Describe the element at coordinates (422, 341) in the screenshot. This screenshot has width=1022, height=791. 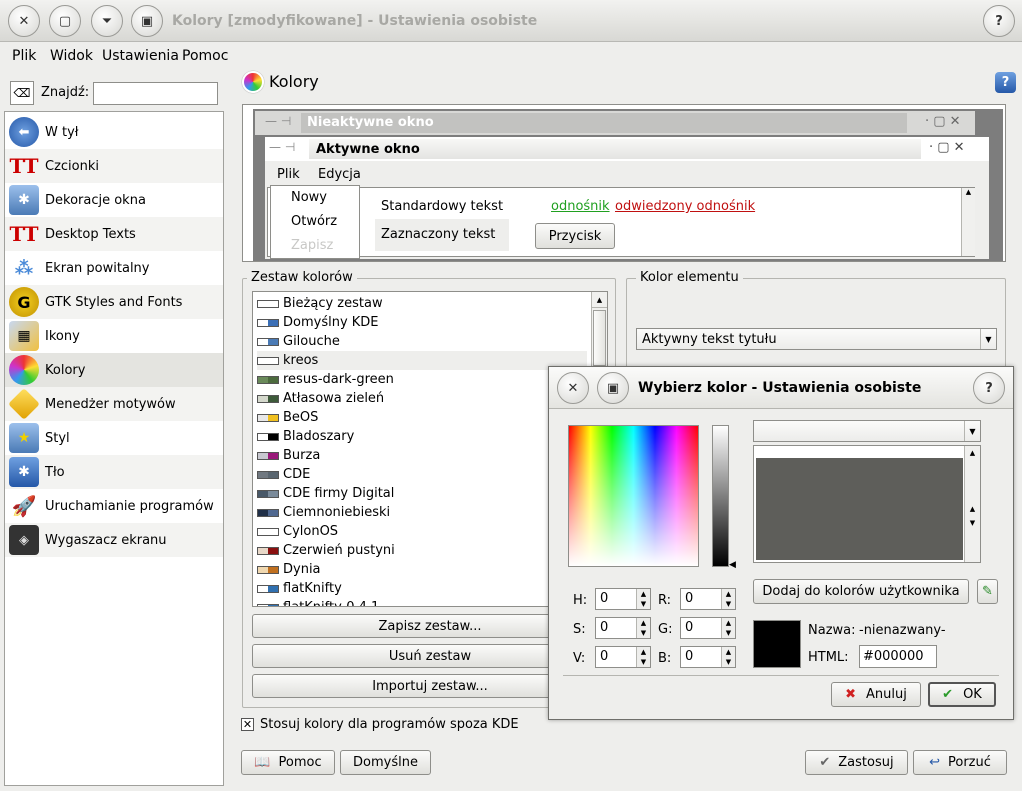
I see `scheme-item: Gilouche` at that location.